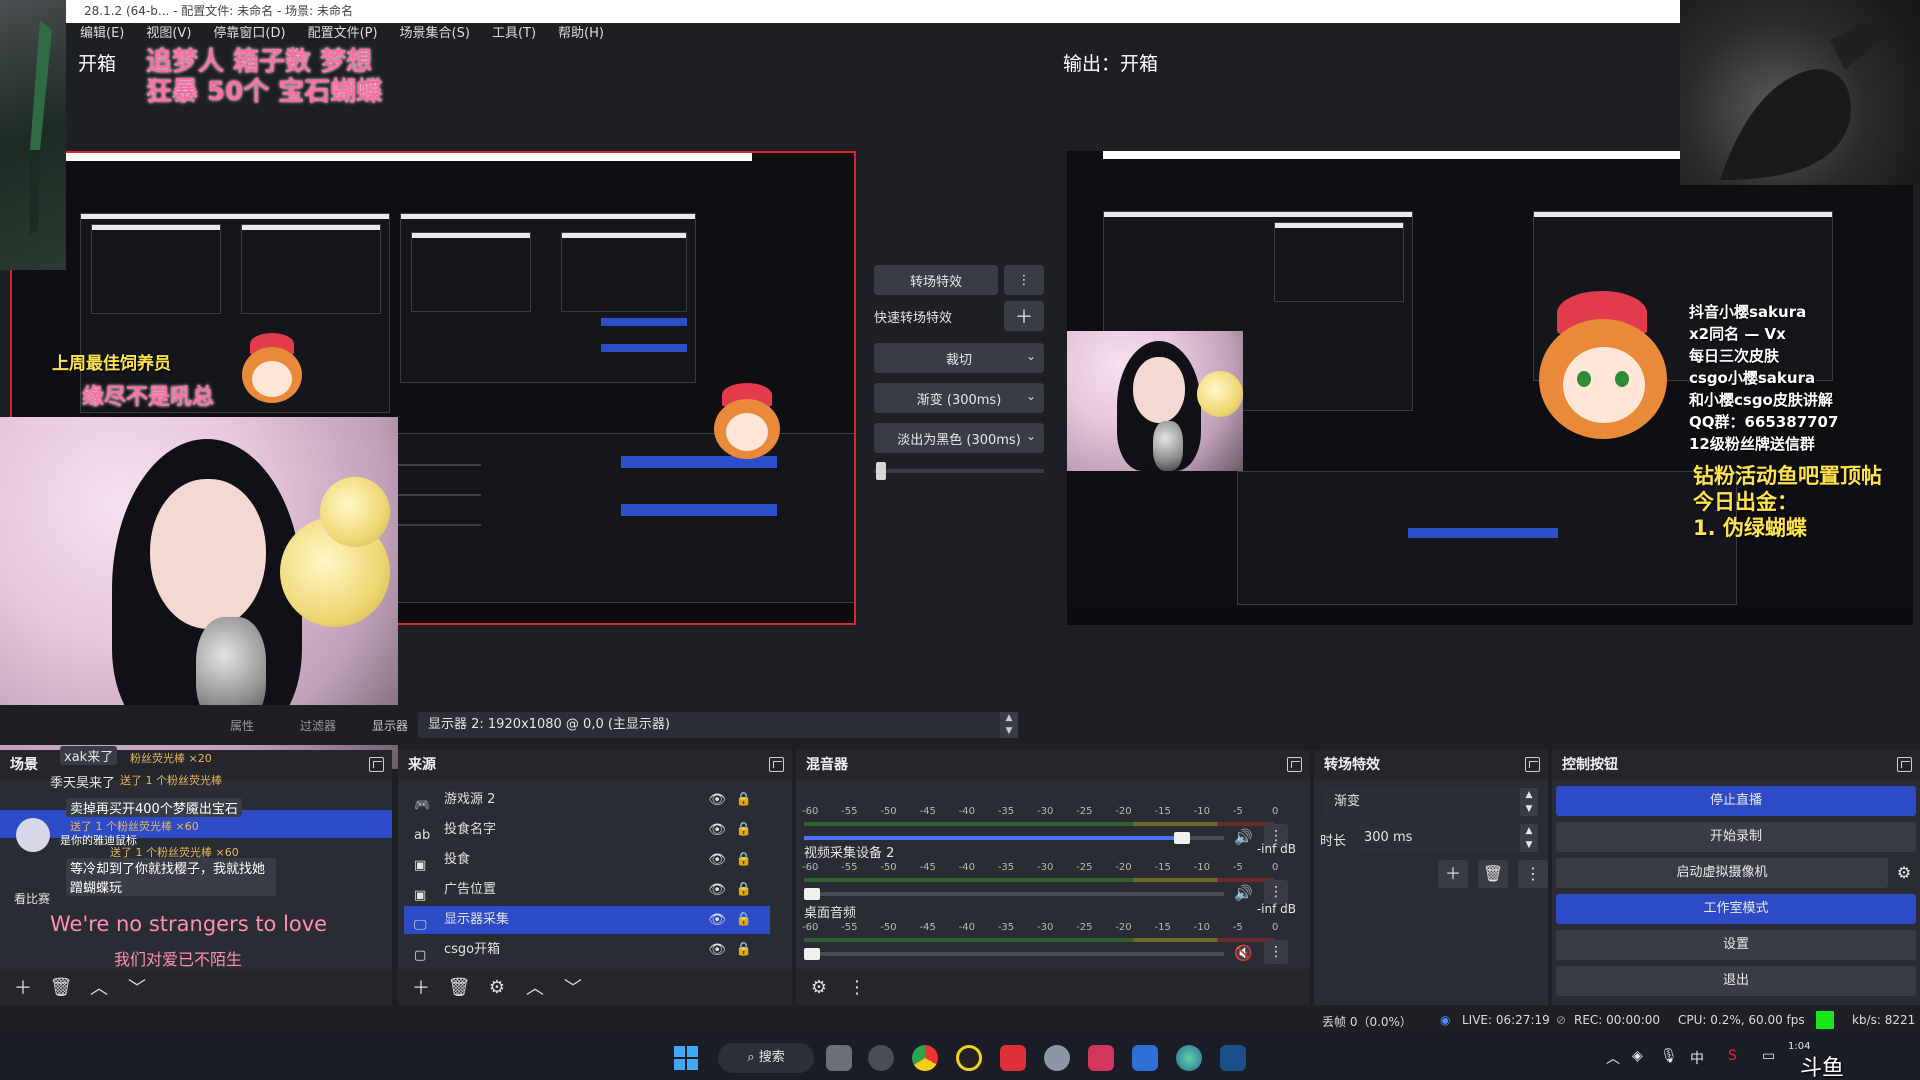 The height and width of the screenshot is (1080, 1920). What do you see at coordinates (925, 1058) in the screenshot?
I see `chrome-icon` at bounding box center [925, 1058].